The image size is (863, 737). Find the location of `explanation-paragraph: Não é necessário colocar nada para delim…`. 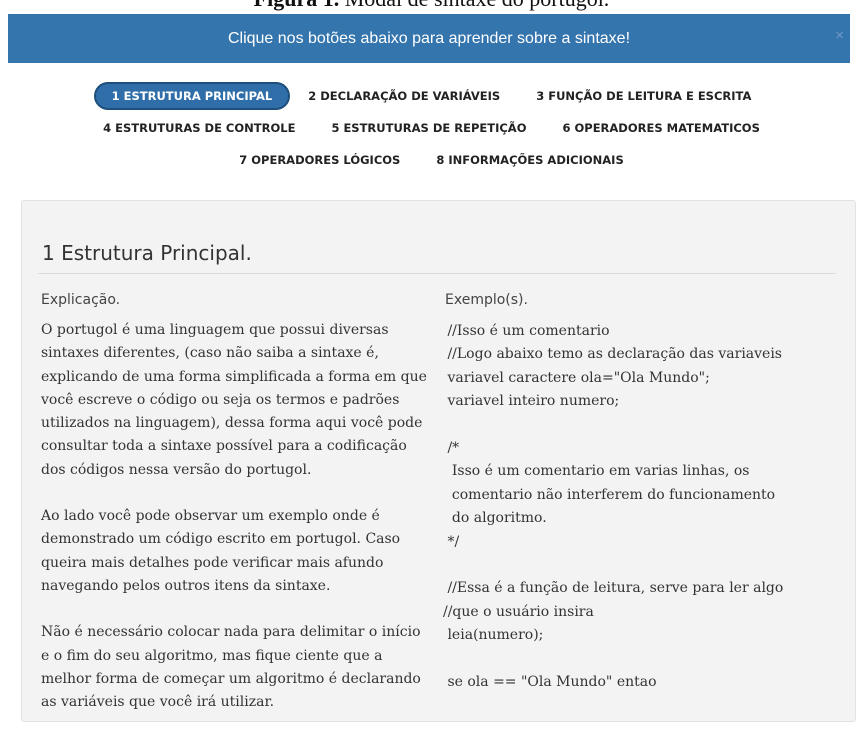

explanation-paragraph: Não é necessário colocar nada para delim… is located at coordinates (231, 667).